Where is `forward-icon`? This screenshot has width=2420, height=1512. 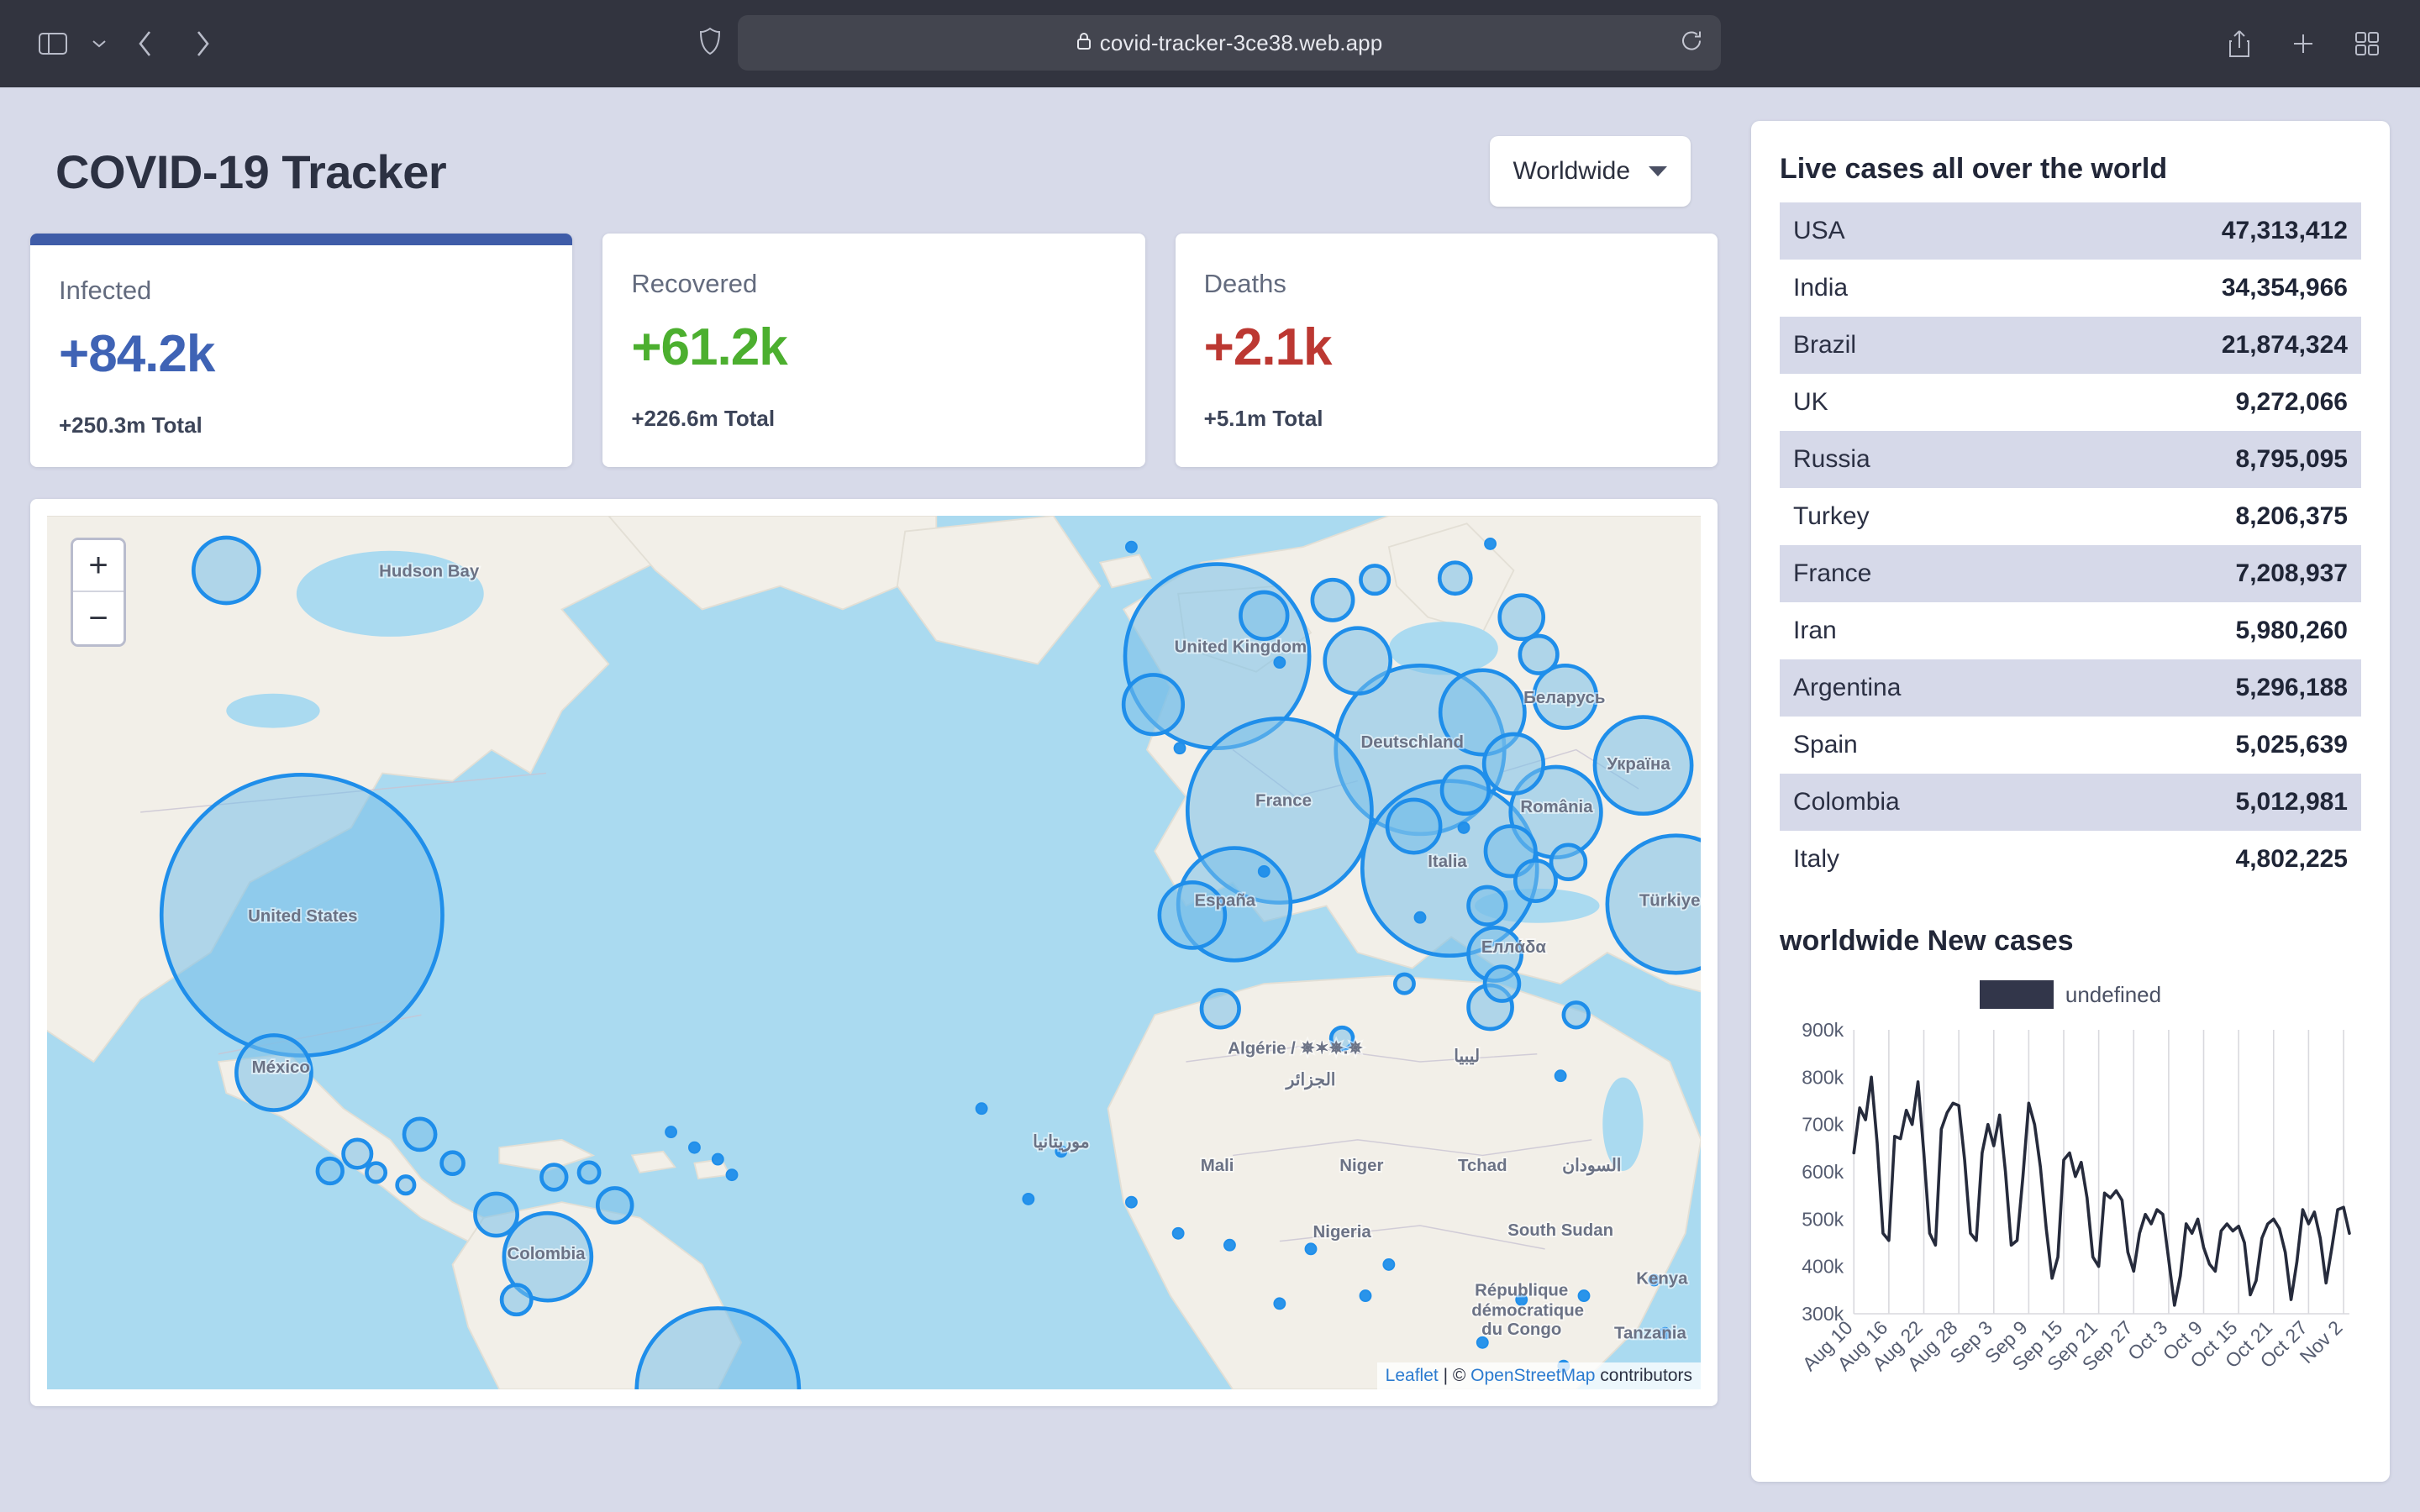 forward-icon is located at coordinates (202, 44).